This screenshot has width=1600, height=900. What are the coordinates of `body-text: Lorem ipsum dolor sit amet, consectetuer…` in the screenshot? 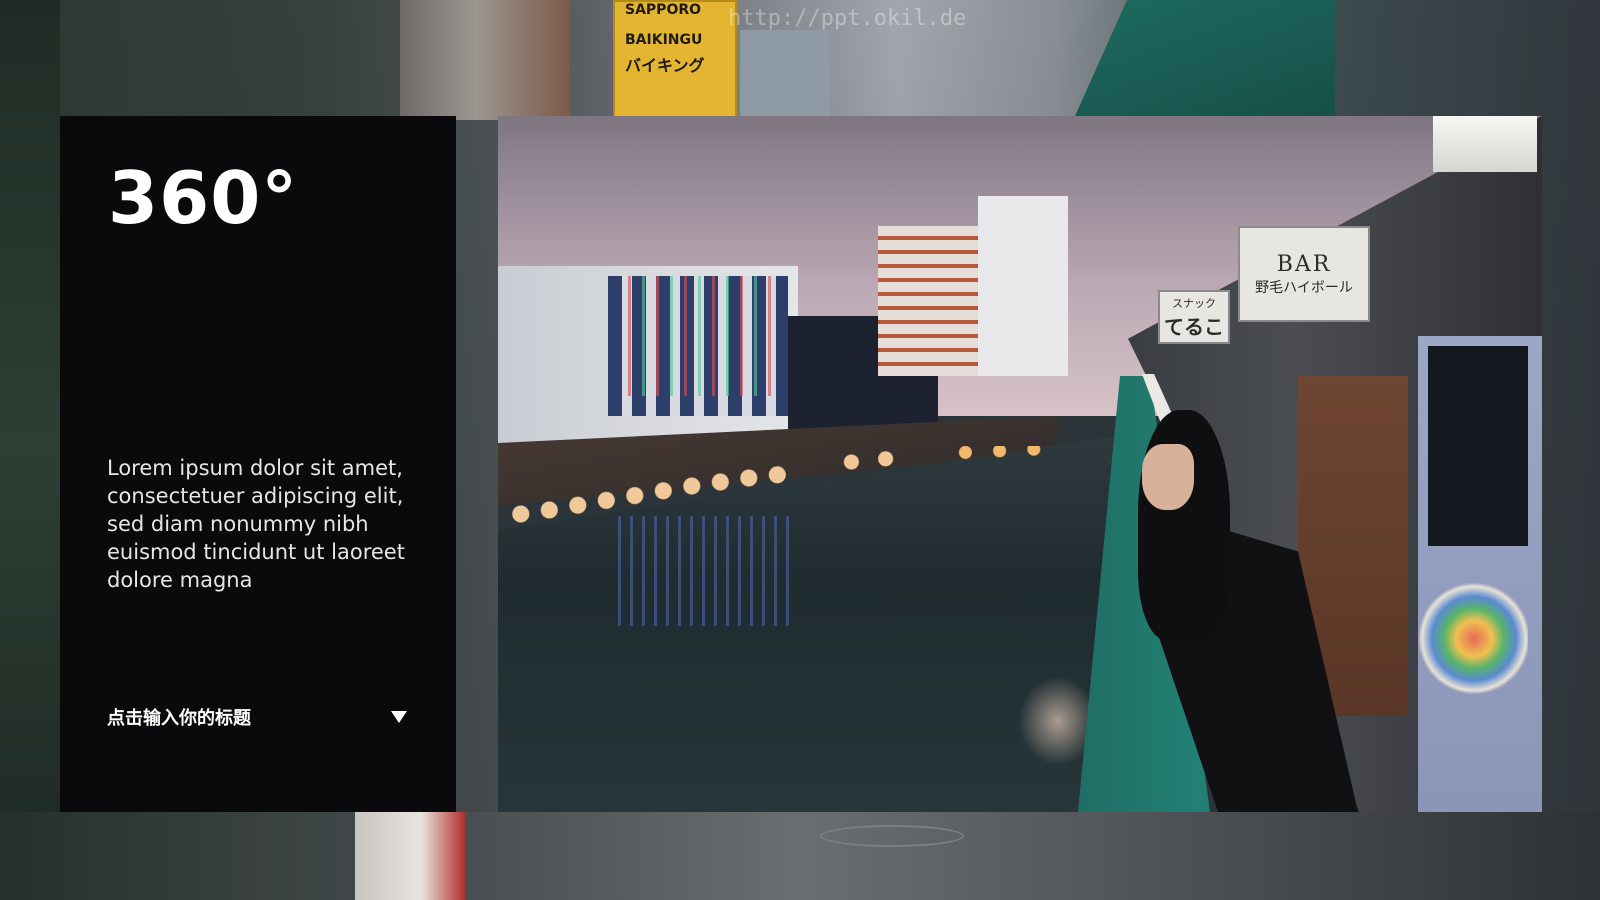 It's located at (272, 524).